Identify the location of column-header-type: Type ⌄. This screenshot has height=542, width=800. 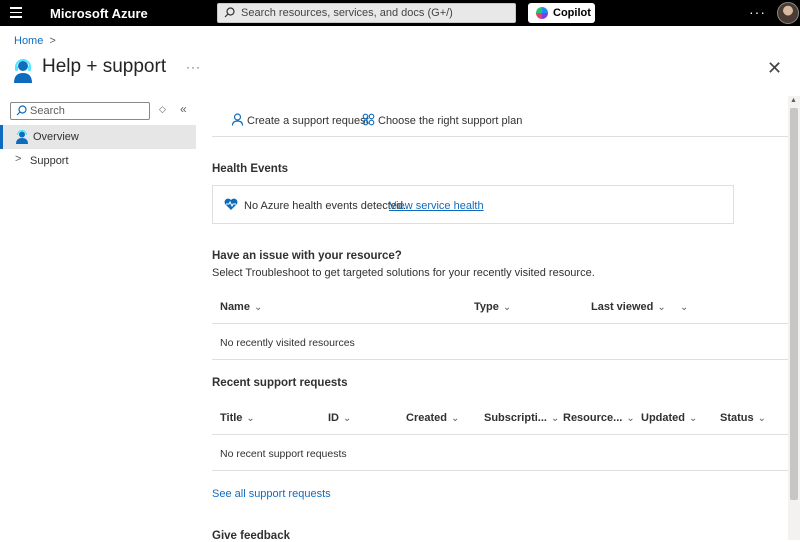
(492, 307).